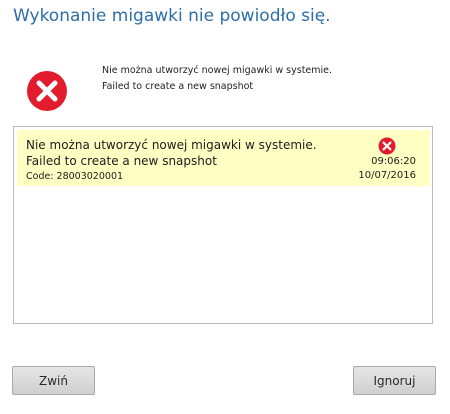 This screenshot has width=450, height=414. I want to click on summary-line-en: Failed to create a new snapshot, so click(178, 86).